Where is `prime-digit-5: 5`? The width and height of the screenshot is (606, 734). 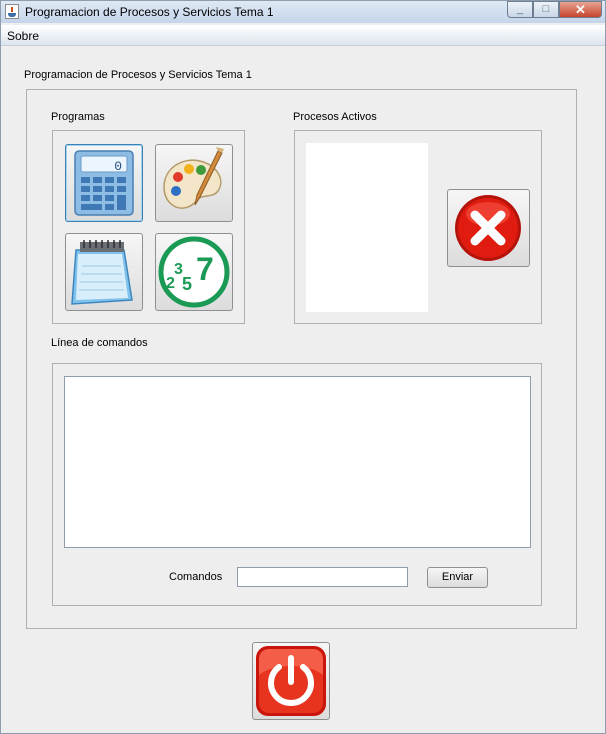 prime-digit-5: 5 is located at coordinates (187, 284).